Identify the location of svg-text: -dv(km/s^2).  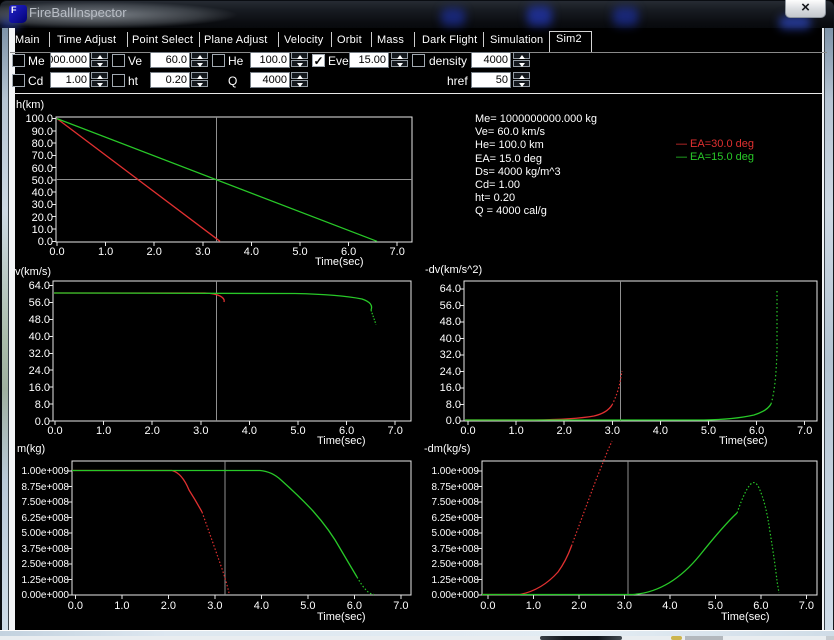
(453, 270).